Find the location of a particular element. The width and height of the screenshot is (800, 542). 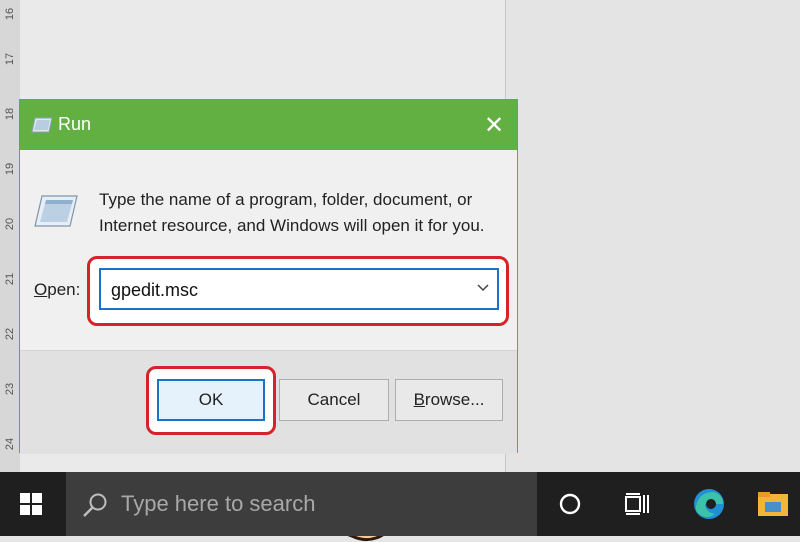

ruler-number: 21 is located at coordinates (10, 279).